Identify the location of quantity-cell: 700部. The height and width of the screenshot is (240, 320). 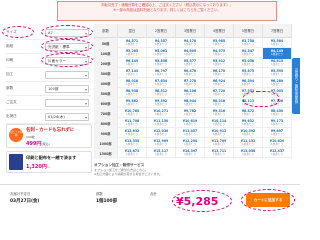
(106, 113).